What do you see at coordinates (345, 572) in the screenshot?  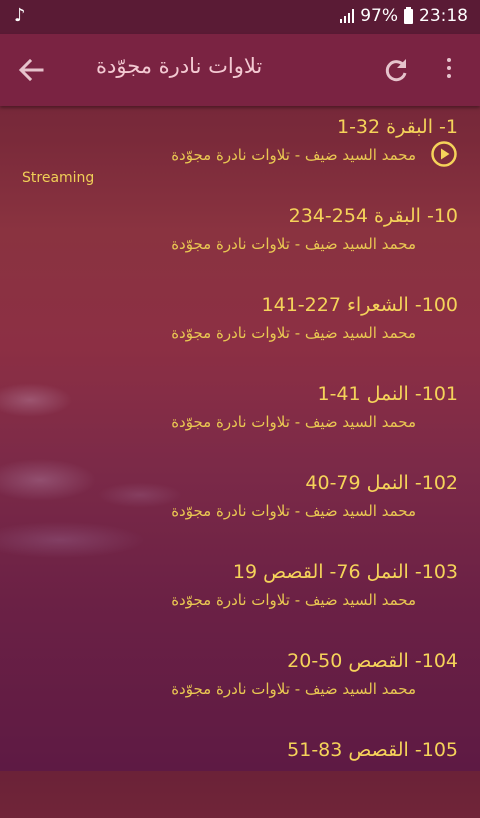 I see `track-title: 103- النمل 76- القصص 19` at bounding box center [345, 572].